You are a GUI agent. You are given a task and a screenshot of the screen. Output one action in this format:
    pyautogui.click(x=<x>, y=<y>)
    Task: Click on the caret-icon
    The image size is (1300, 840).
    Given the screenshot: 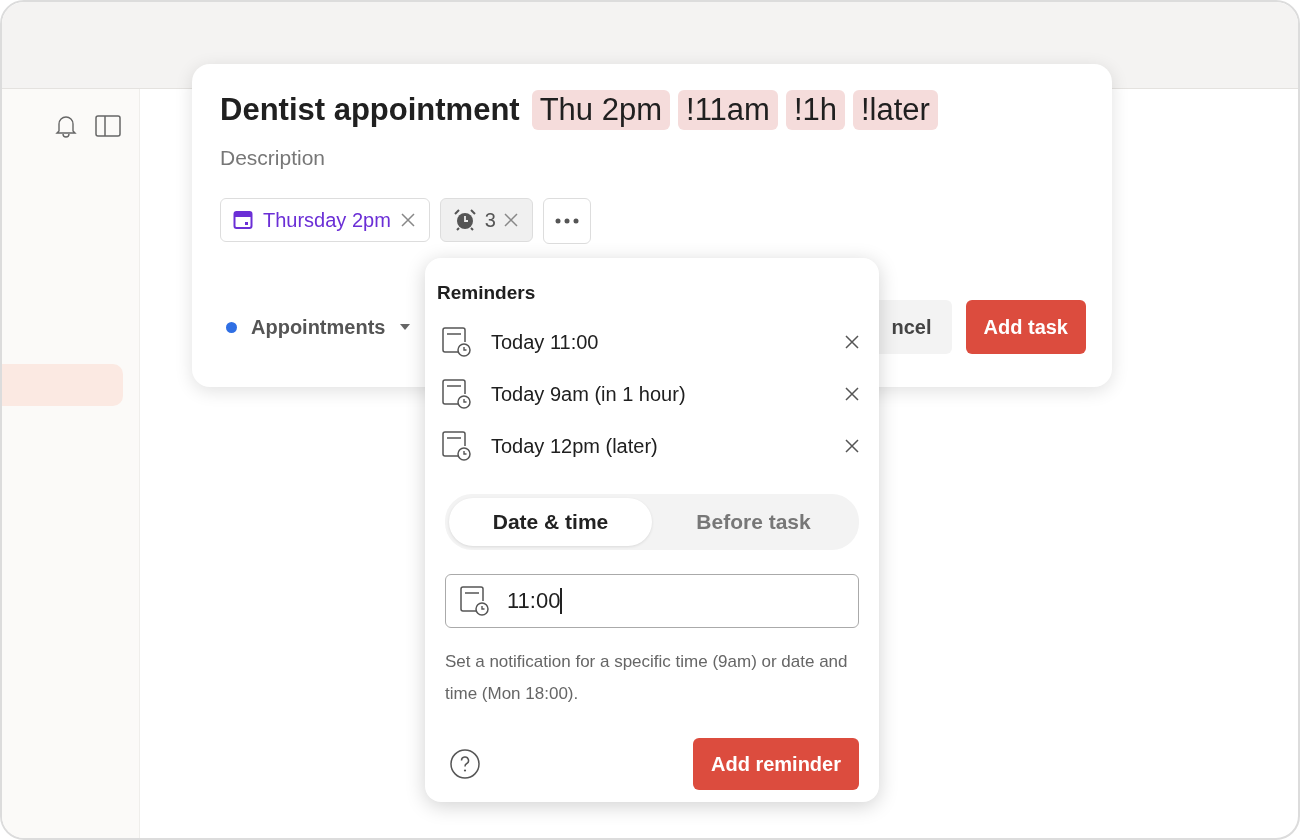 What is the action you would take?
    pyautogui.click(x=405, y=327)
    